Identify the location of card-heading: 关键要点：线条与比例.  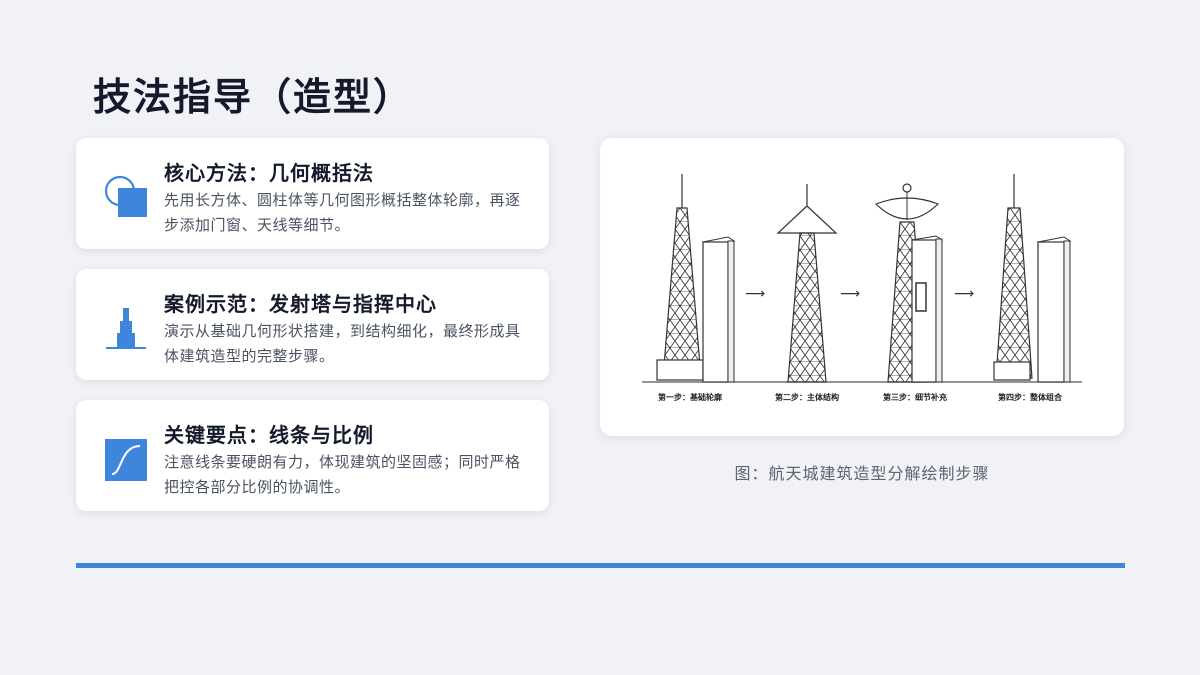
(269, 435).